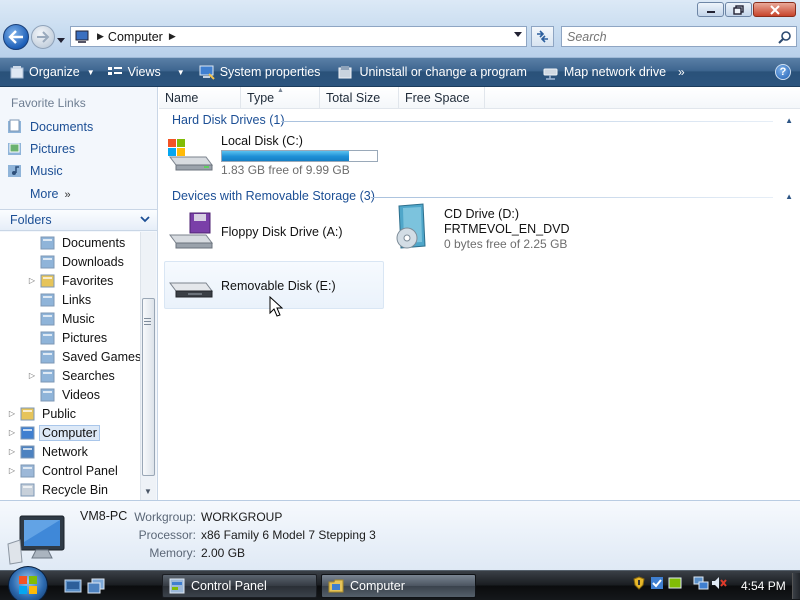  What do you see at coordinates (36, 540) in the screenshot?
I see `computer-large-icon` at bounding box center [36, 540].